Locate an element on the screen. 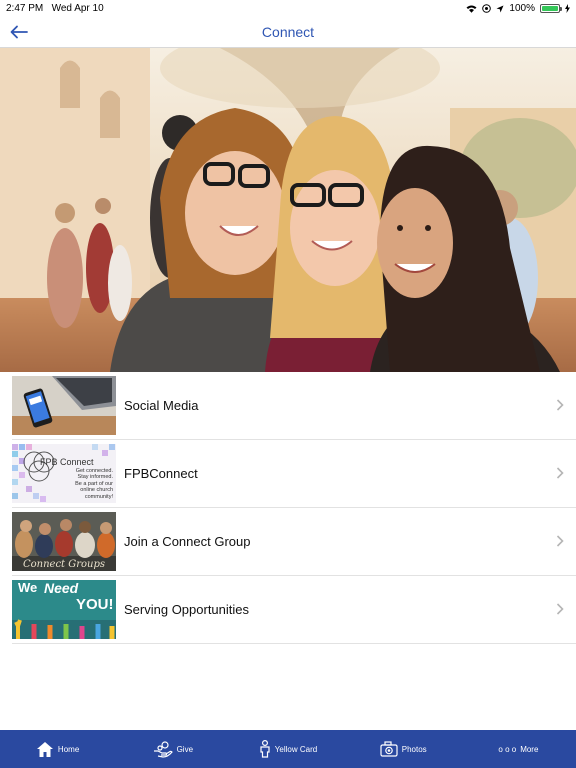 The image size is (576, 768). thumb-line: community! is located at coordinates (98, 496).